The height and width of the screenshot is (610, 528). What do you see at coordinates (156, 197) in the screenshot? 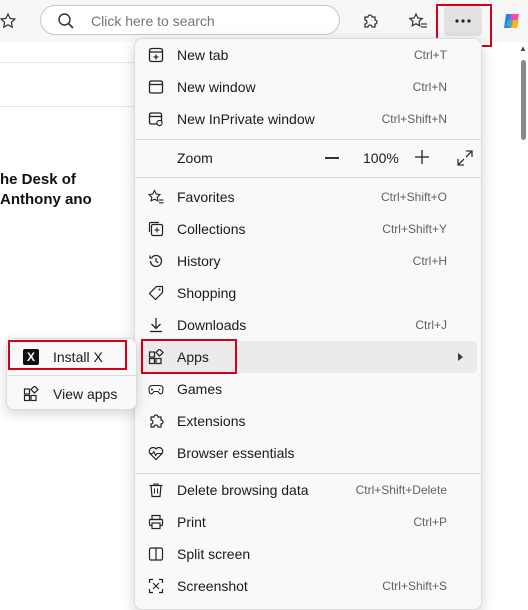
I see `favorites-icon` at bounding box center [156, 197].